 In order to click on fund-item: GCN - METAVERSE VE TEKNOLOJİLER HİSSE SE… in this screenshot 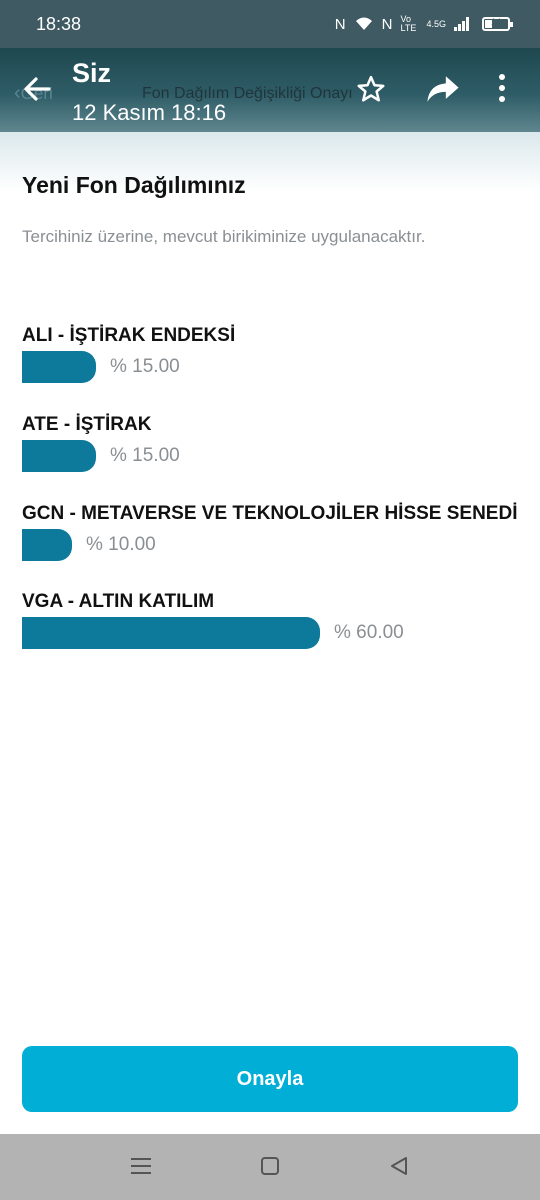, I will do `click(272, 530)`.